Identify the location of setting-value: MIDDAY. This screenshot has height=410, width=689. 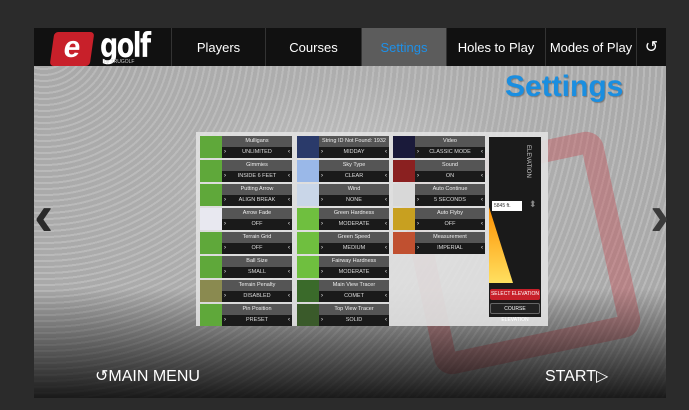
(354, 152).